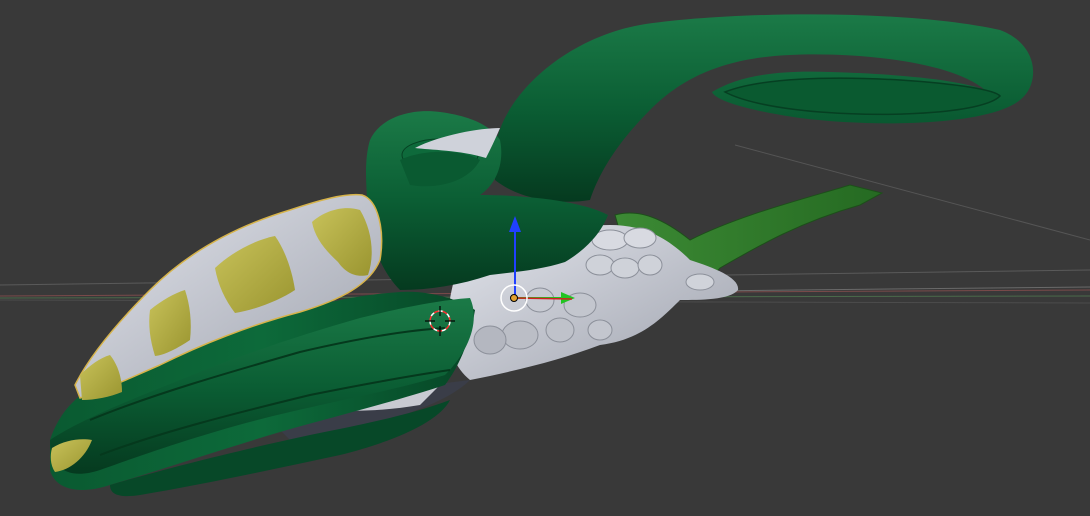  Describe the element at coordinates (514, 298) in the screenshot. I see `object-origin-icon` at that location.